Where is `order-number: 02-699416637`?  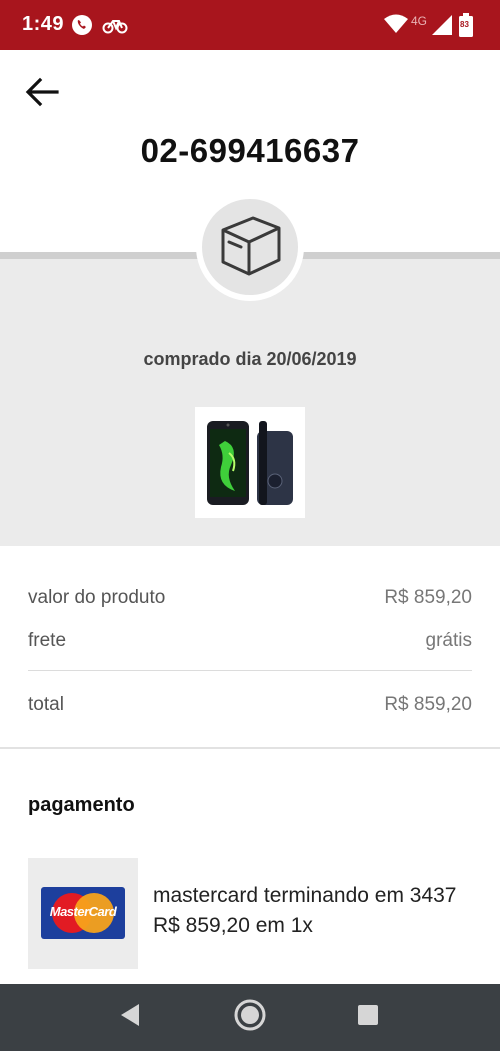
order-number: 02-699416637 is located at coordinates (250, 150).